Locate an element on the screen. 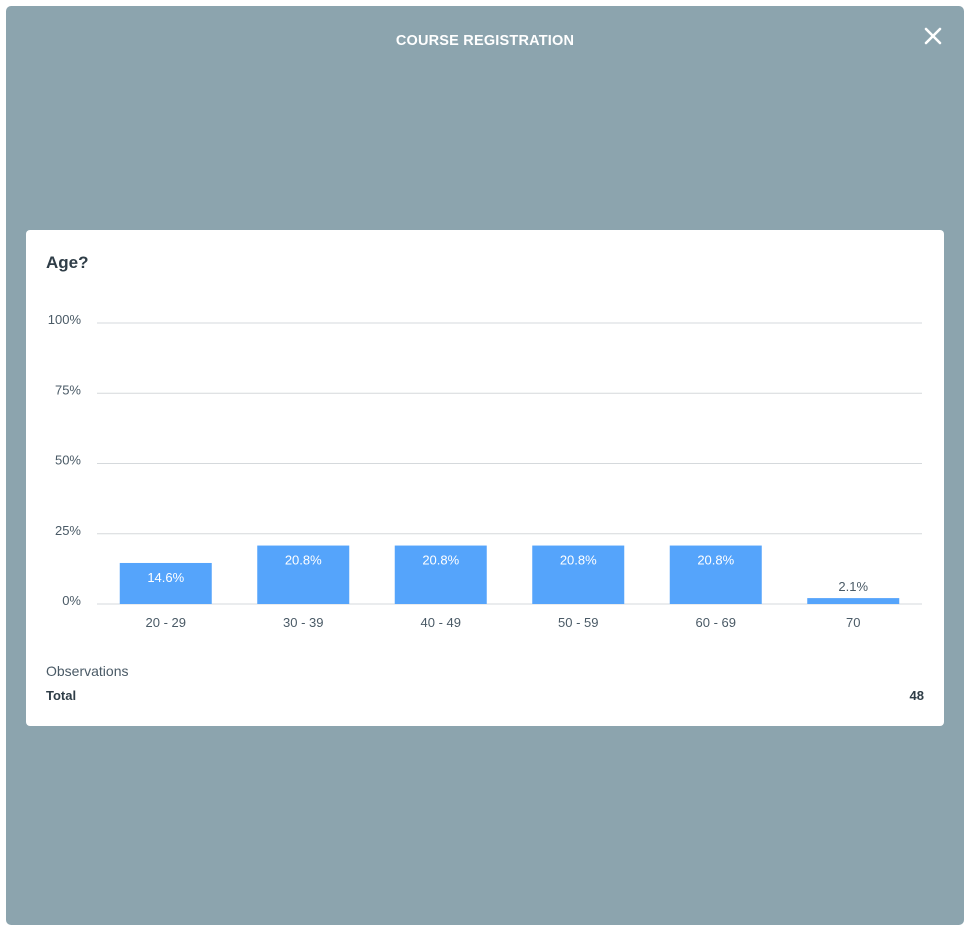 The height and width of the screenshot is (931, 970). total-label: Total is located at coordinates (61, 695).